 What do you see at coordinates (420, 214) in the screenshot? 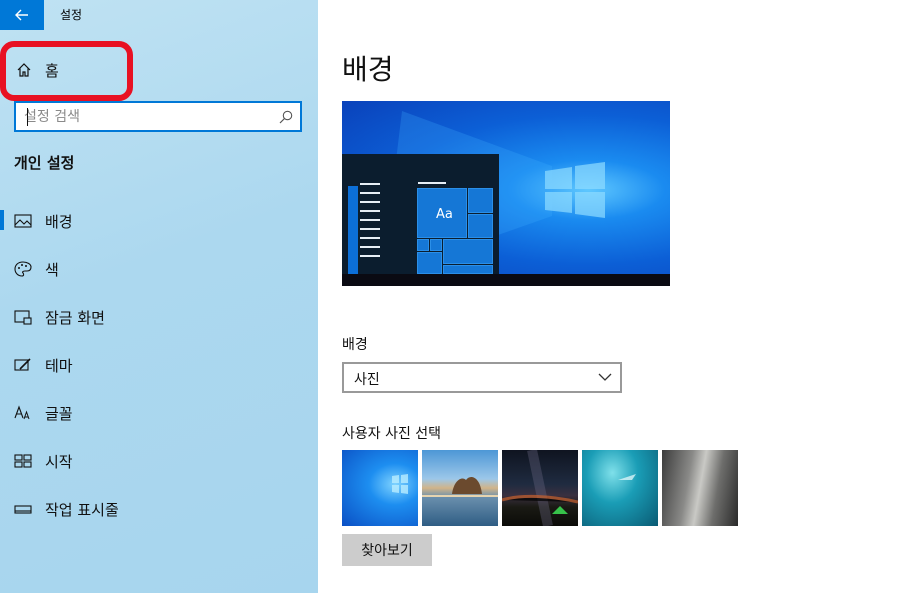
I see `preview-start-window: Aa` at bounding box center [420, 214].